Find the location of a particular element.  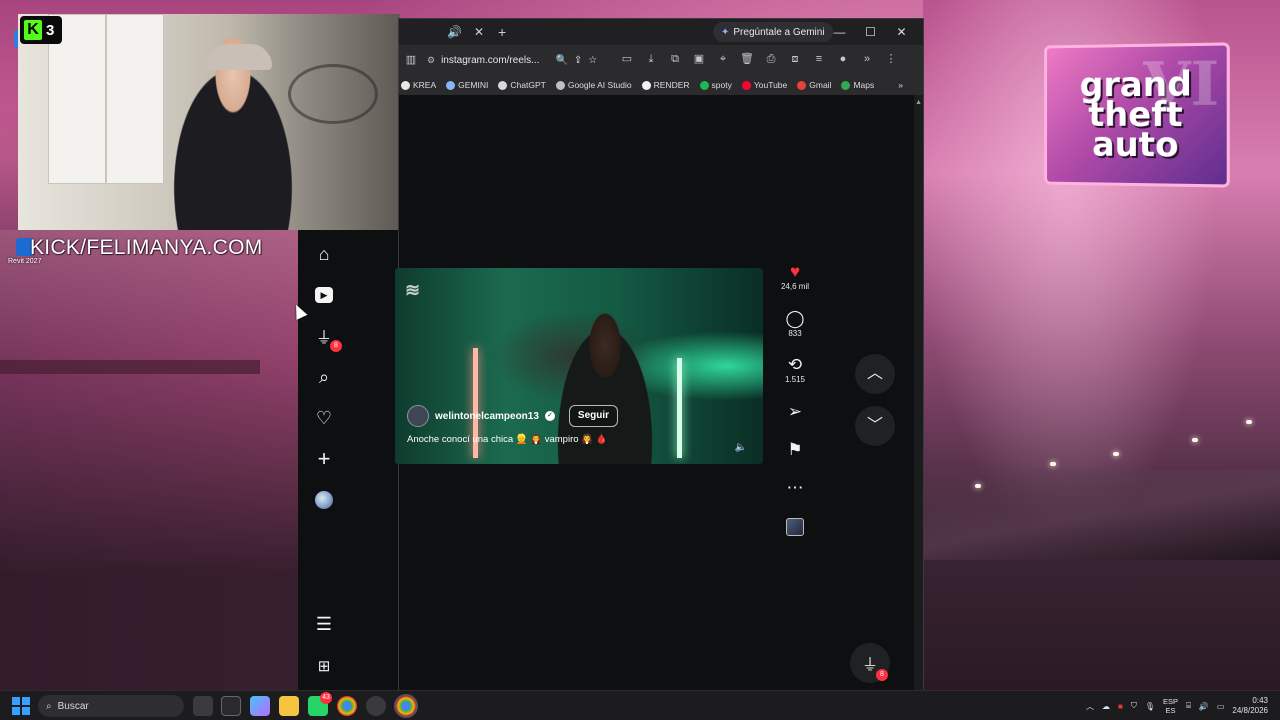

bookmark: KREA is located at coordinates (418, 85).